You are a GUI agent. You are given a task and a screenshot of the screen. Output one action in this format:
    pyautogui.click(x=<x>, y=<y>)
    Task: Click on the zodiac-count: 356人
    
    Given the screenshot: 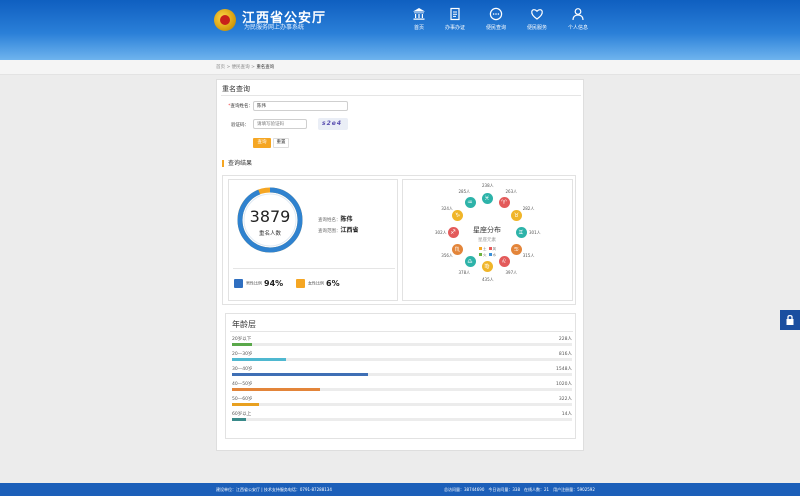 What is the action you would take?
    pyautogui.click(x=447, y=255)
    